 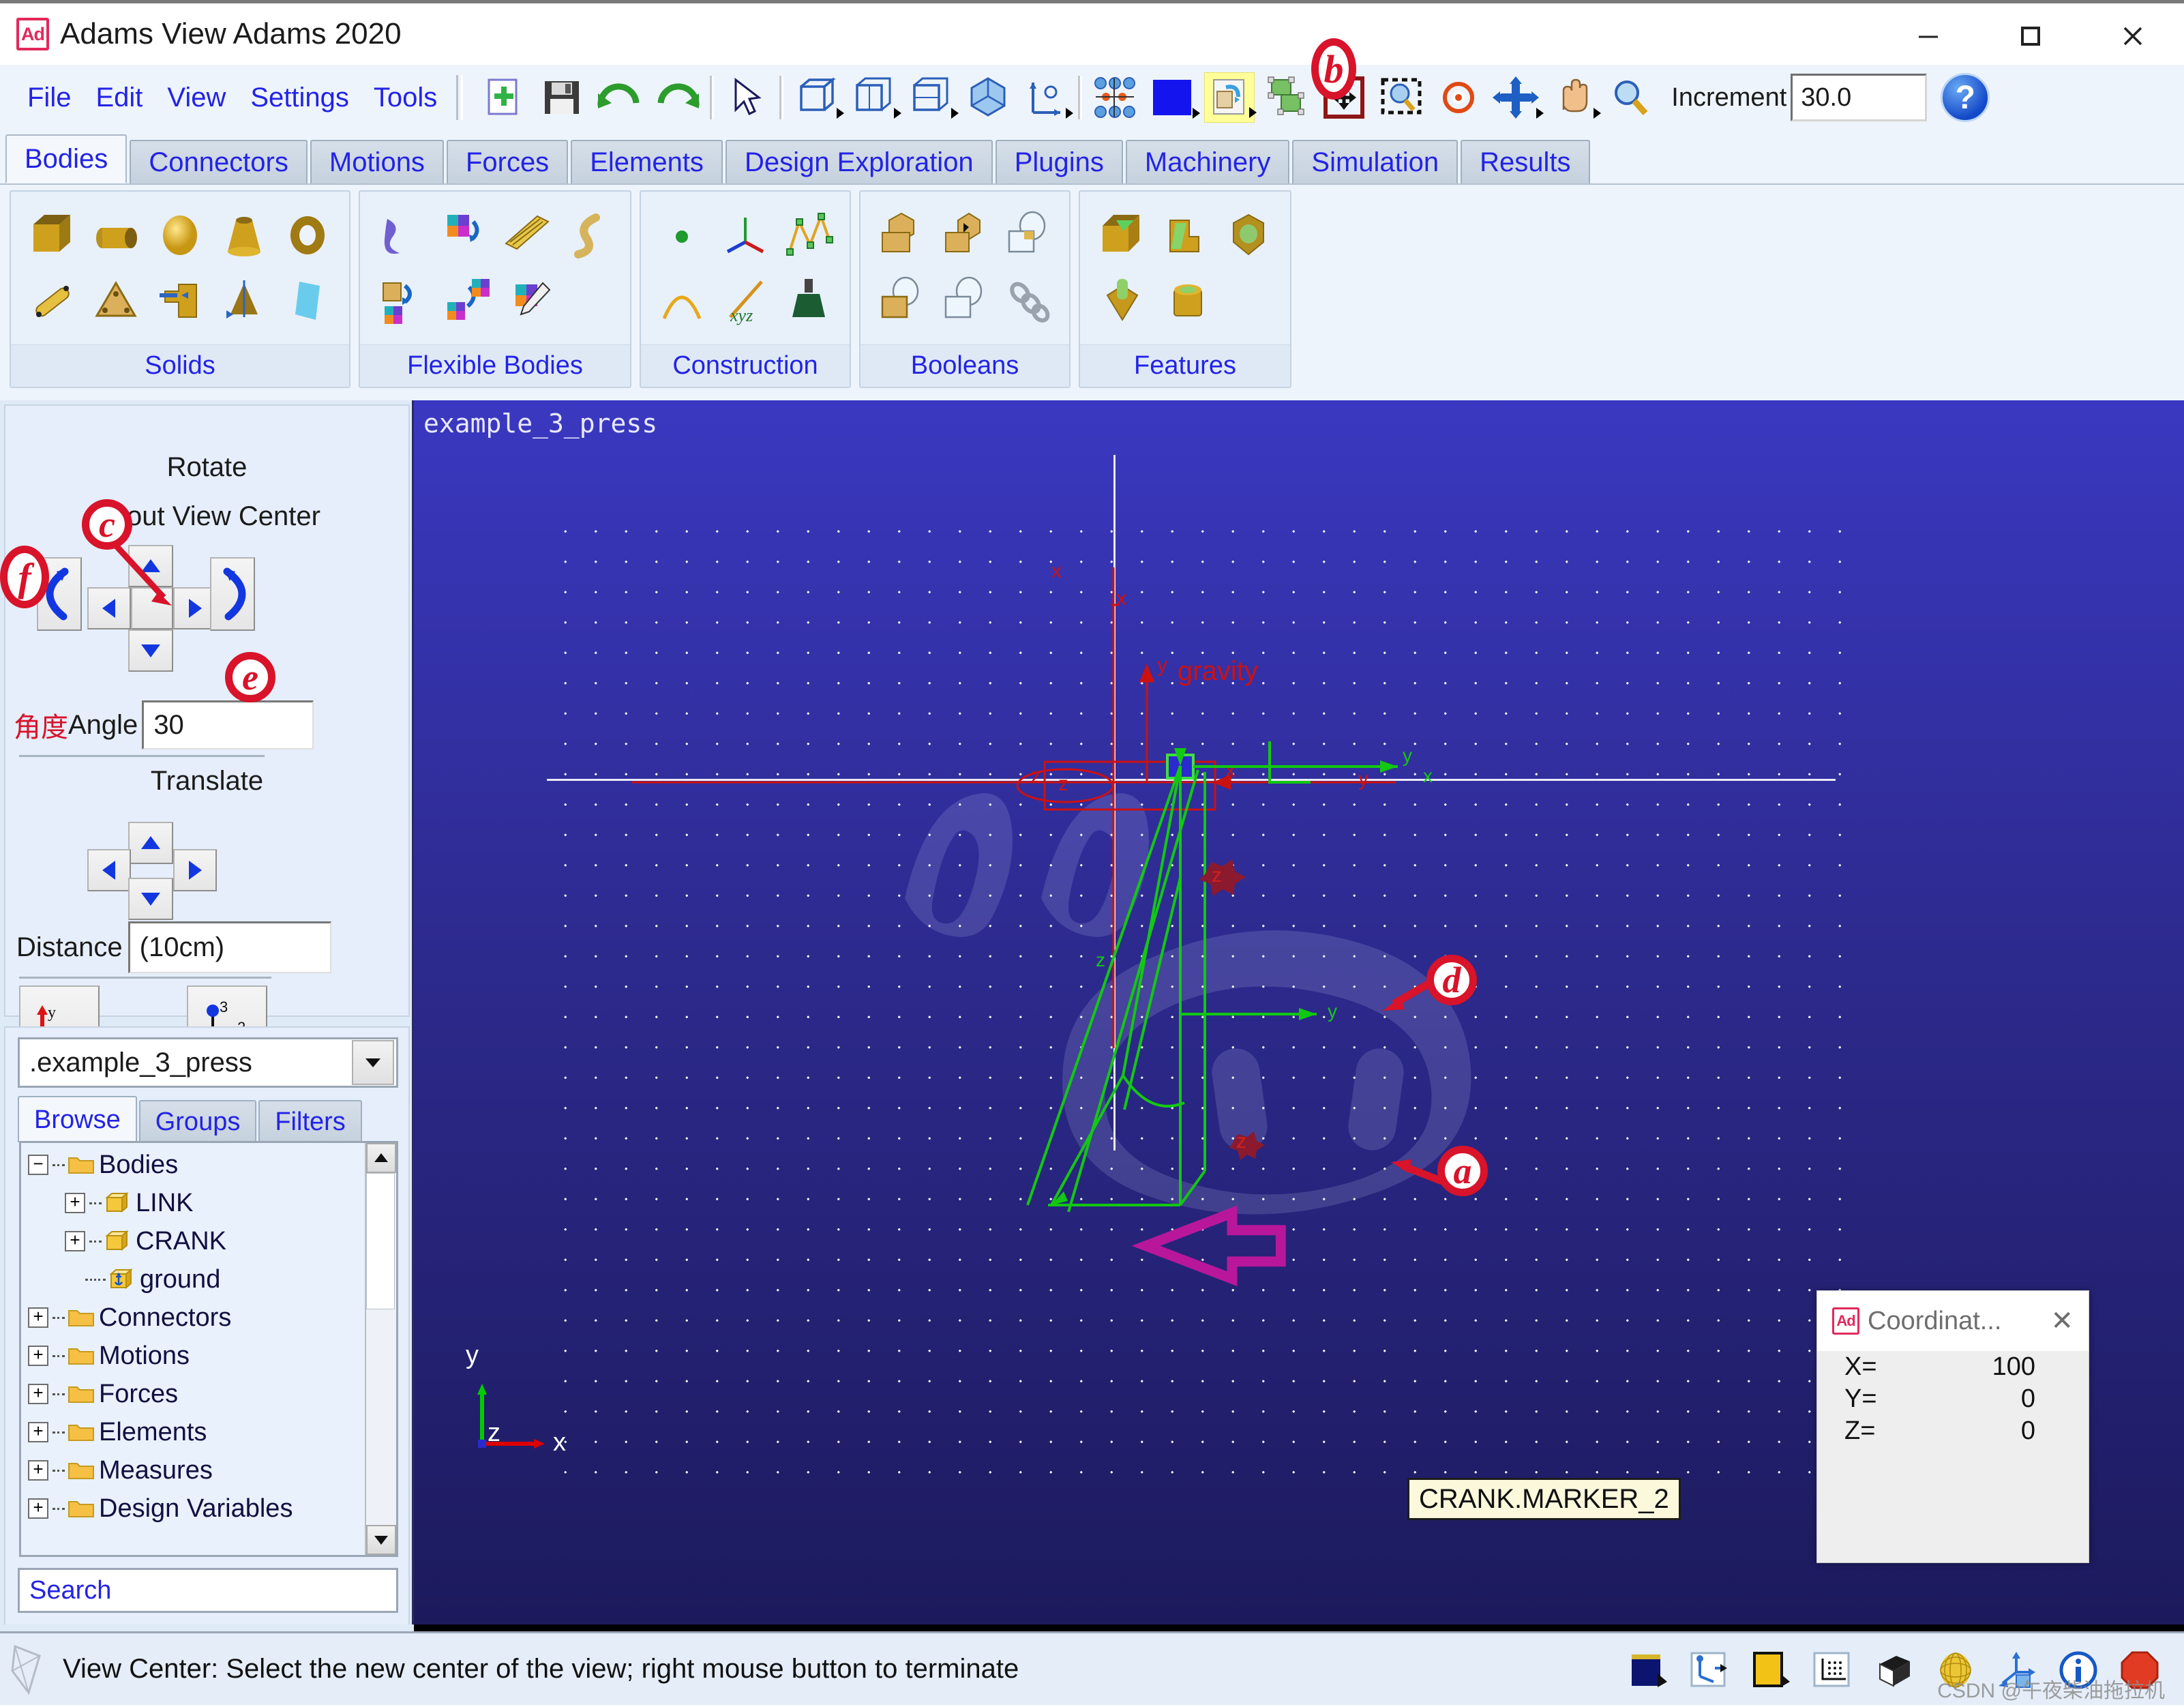 I want to click on hollow-icon, so click(x=1249, y=235).